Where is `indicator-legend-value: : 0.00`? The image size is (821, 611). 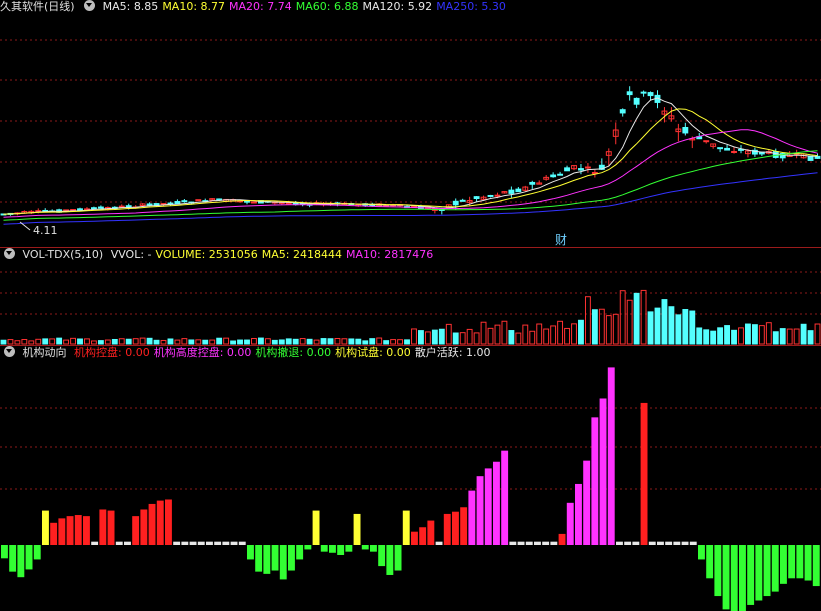 indicator-legend-value: : 0.00 is located at coordinates (315, 352).